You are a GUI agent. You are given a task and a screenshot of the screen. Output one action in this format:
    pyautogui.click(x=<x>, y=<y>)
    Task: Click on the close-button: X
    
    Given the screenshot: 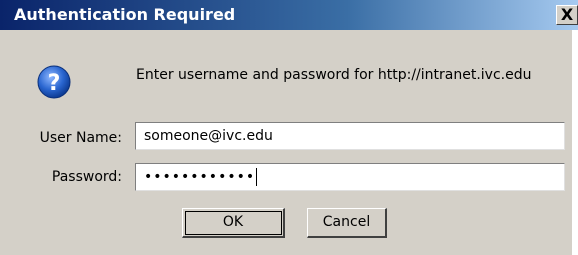 What is the action you would take?
    pyautogui.click(x=567, y=15)
    